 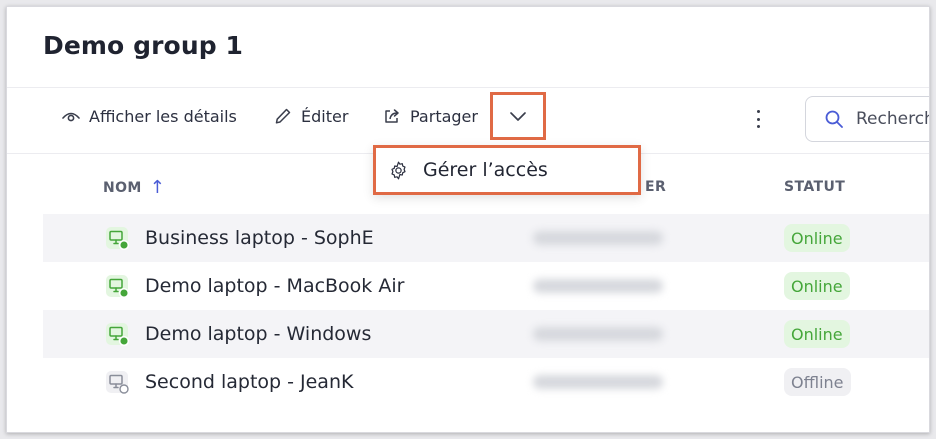 What do you see at coordinates (283, 116) in the screenshot?
I see `pencil-icon` at bounding box center [283, 116].